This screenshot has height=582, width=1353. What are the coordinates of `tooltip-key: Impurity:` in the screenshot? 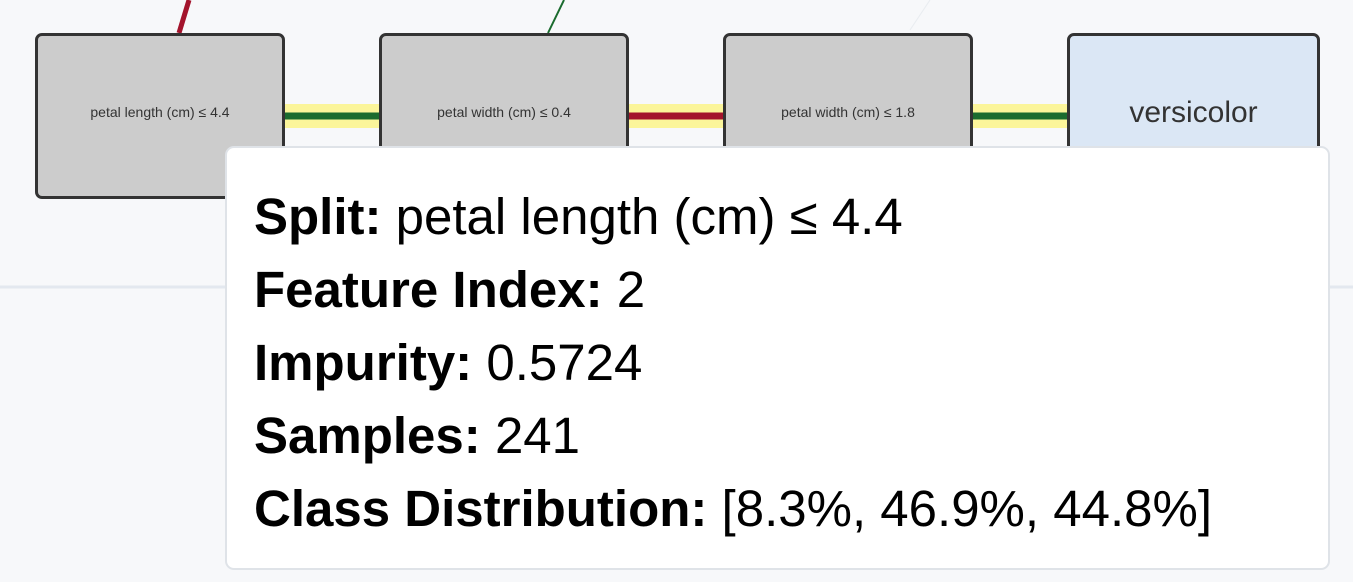 It's located at (363, 362).